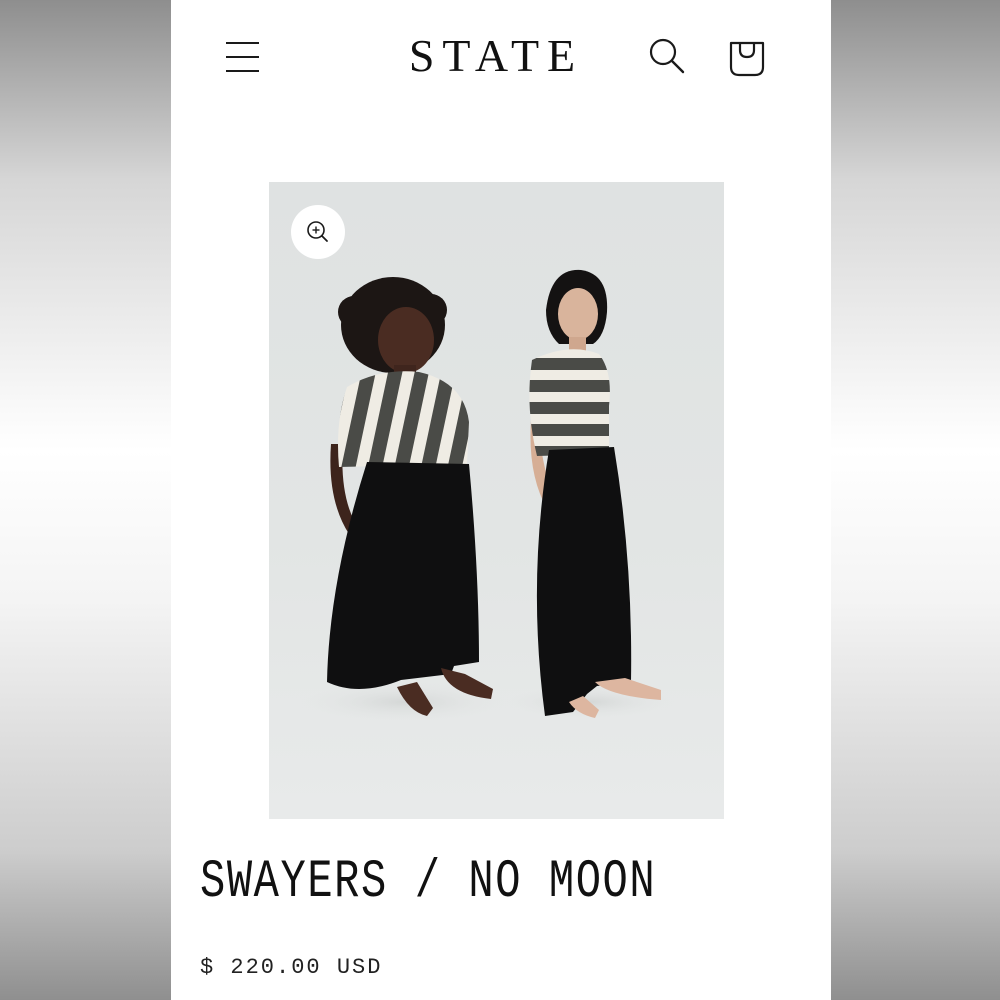 Image resolution: width=1000 pixels, height=1000 pixels. Describe the element at coordinates (428, 882) in the screenshot. I see `product-title: SWAYERS / NO MOON` at that location.